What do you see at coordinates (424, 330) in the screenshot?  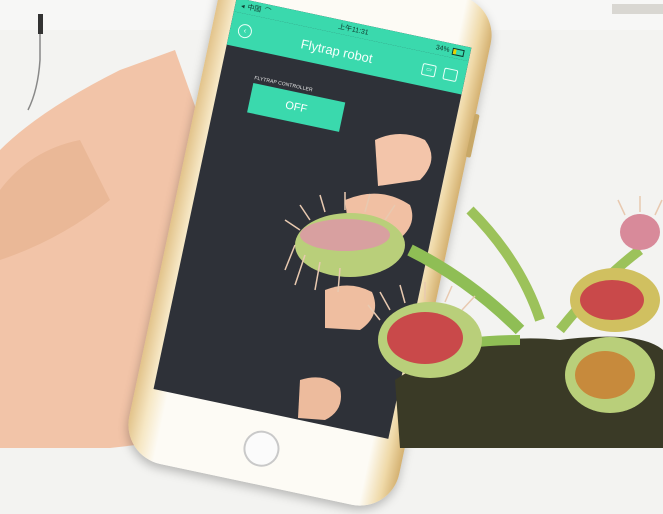 I see `trap-center` at bounding box center [424, 330].